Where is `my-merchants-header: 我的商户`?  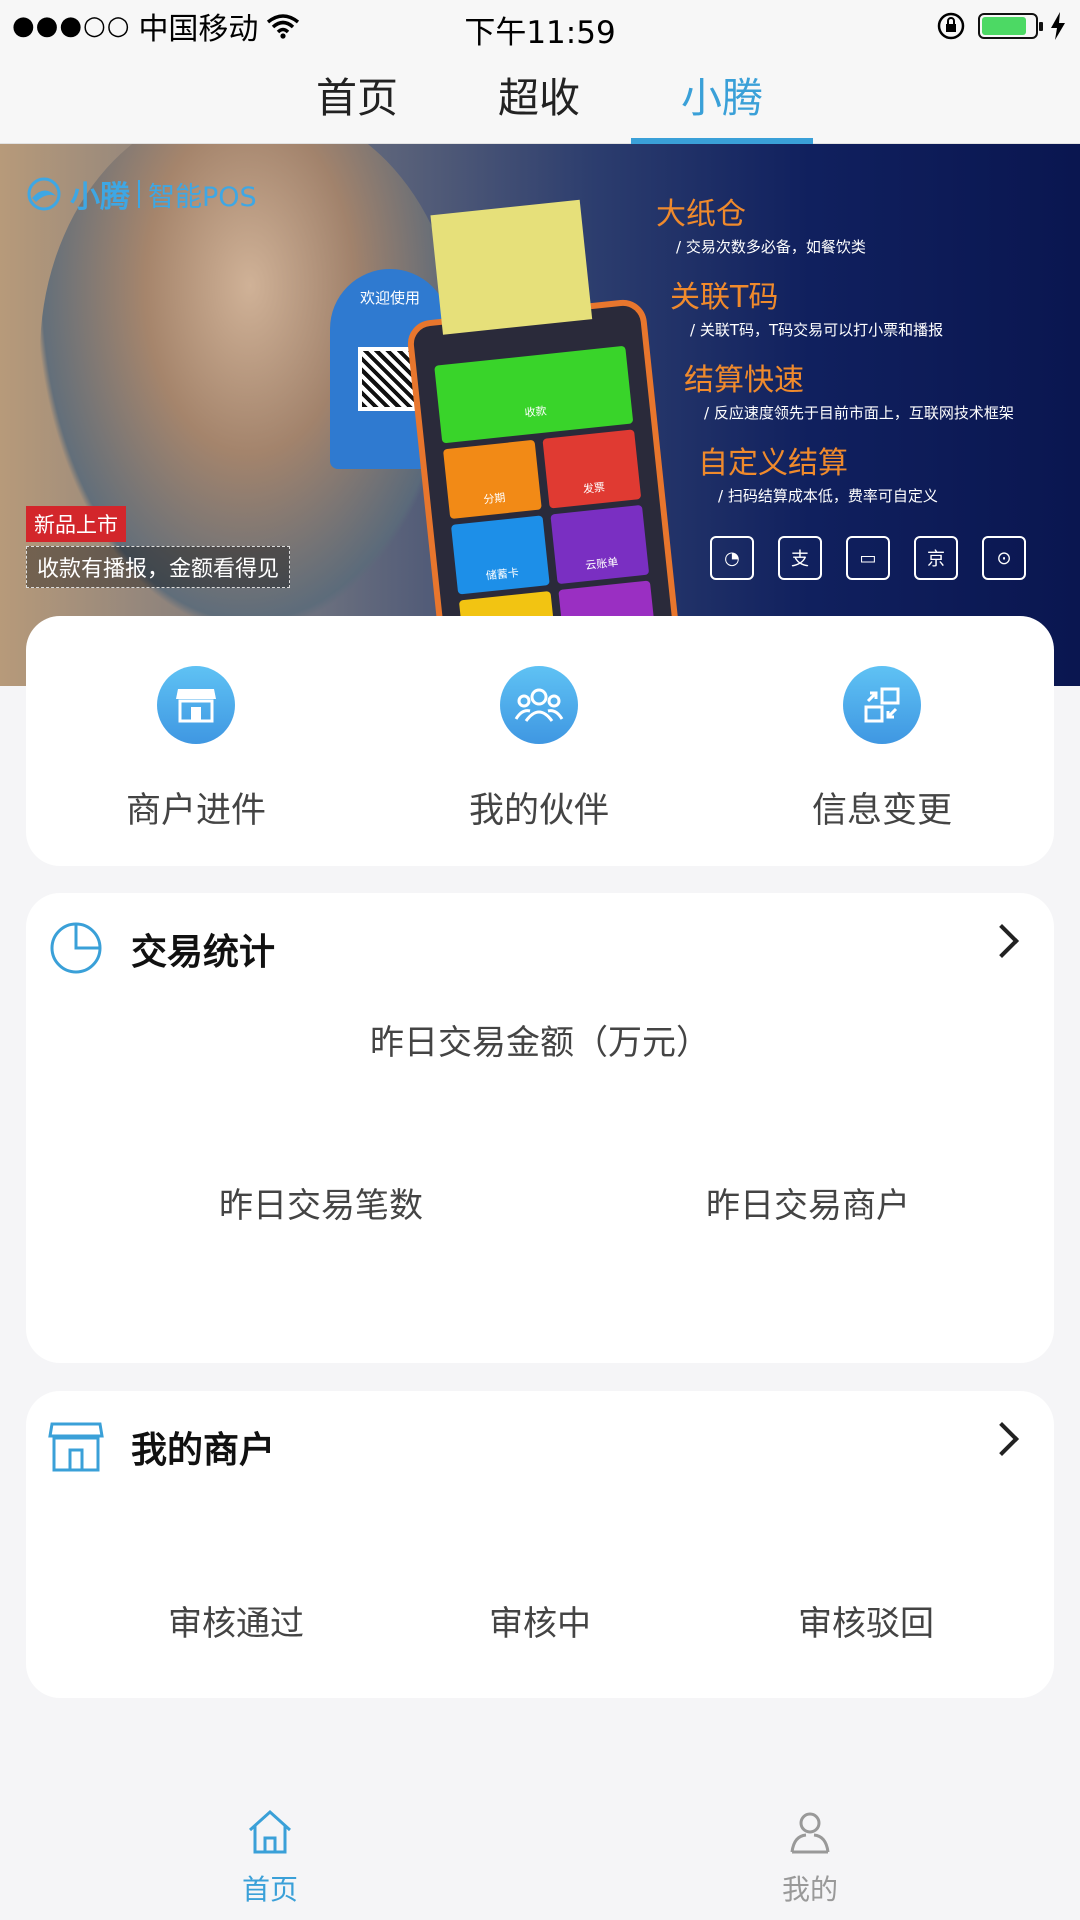 my-merchants-header: 我的商户 is located at coordinates (540, 1446).